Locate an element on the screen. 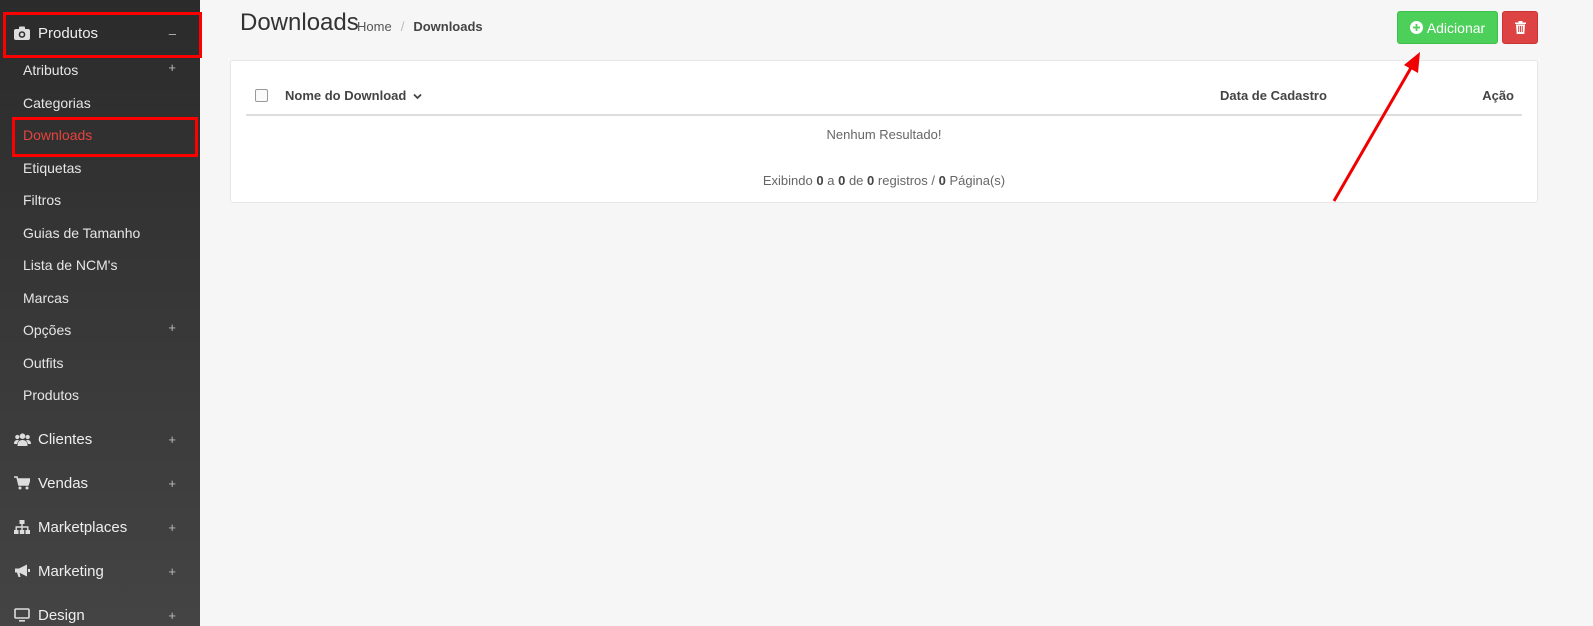  column-header-date: Data de Cadastro is located at coordinates (1273, 95).